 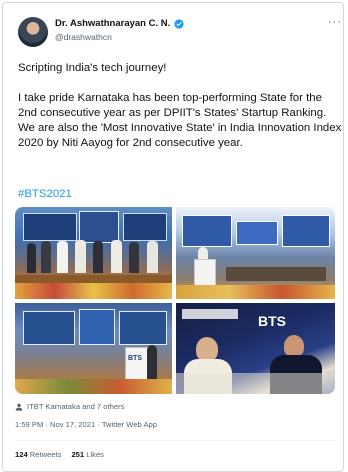 What do you see at coordinates (33, 32) in the screenshot?
I see `avatar` at bounding box center [33, 32].